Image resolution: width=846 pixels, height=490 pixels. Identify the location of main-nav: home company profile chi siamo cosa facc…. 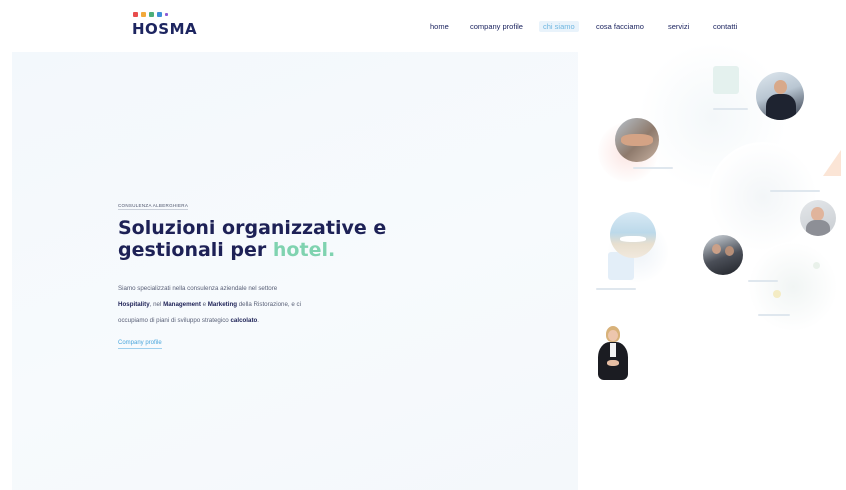
(423, 28).